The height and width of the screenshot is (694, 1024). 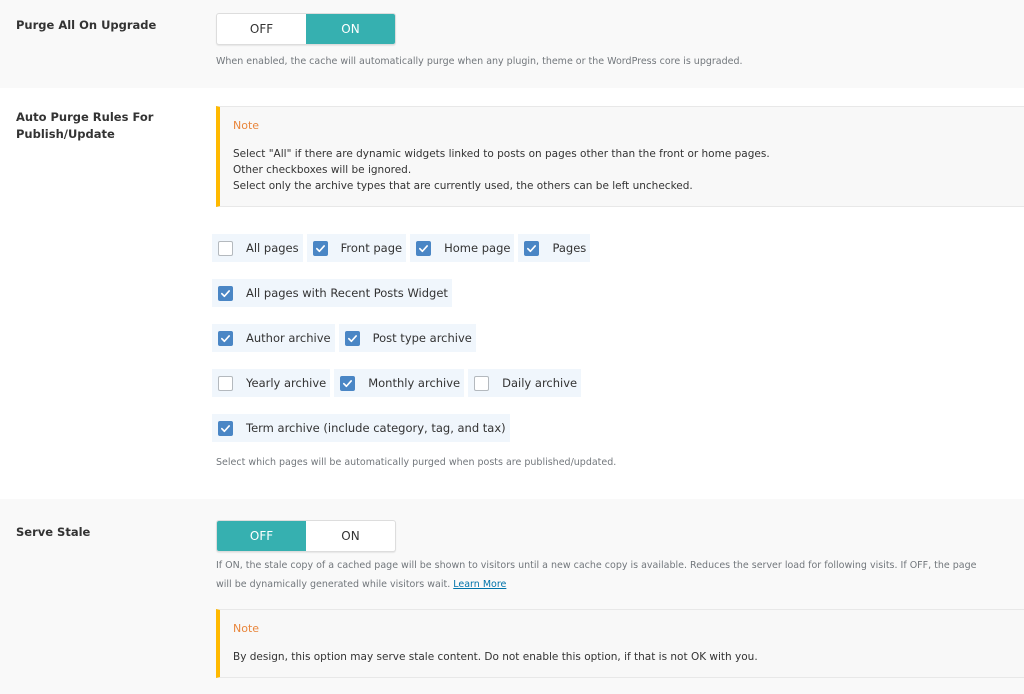 I want to click on purge-rule-checkbox: Front page, so click(x=356, y=248).